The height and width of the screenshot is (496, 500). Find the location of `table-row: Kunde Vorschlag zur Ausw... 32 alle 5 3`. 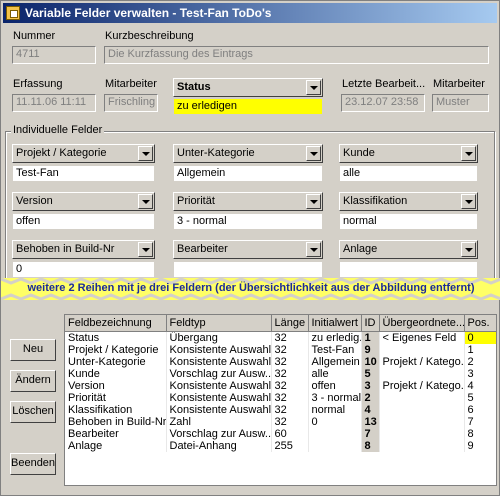

table-row: Kunde Vorschlag zur Ausw... 32 alle 5 3 is located at coordinates (280, 373).